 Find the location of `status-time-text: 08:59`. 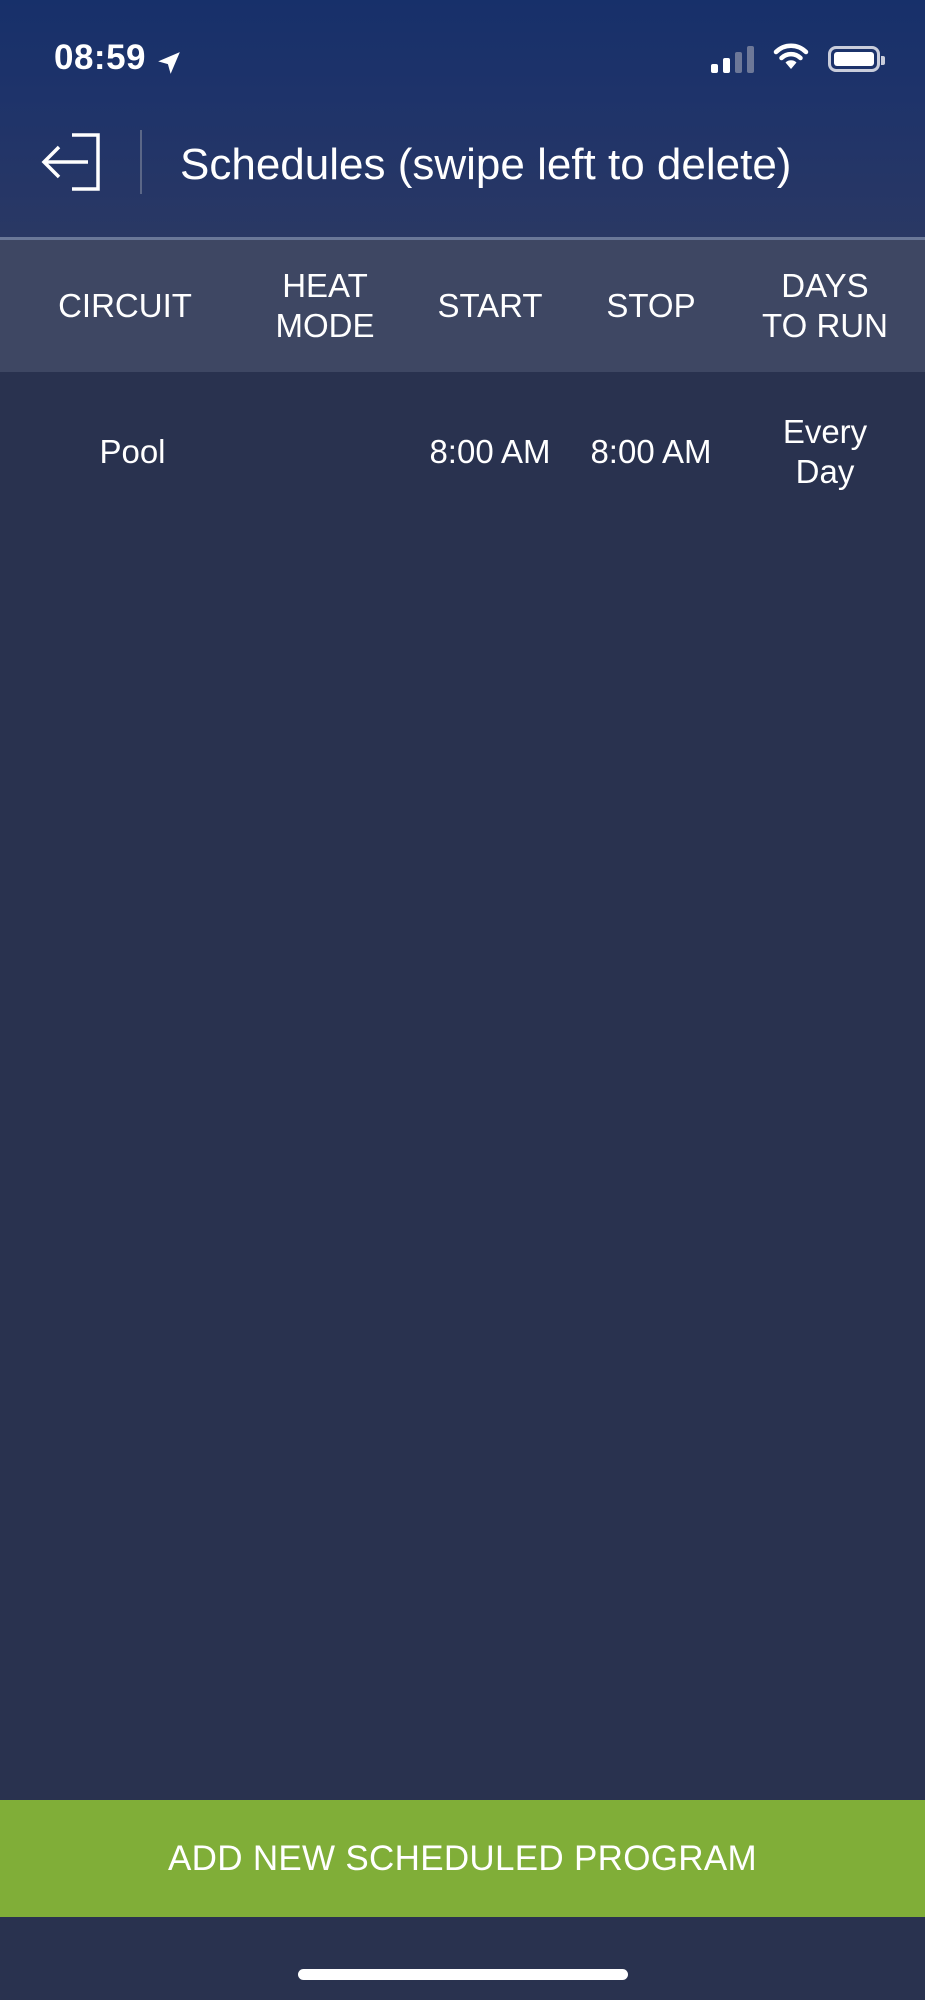

status-time-text: 08:59 is located at coordinates (100, 57).